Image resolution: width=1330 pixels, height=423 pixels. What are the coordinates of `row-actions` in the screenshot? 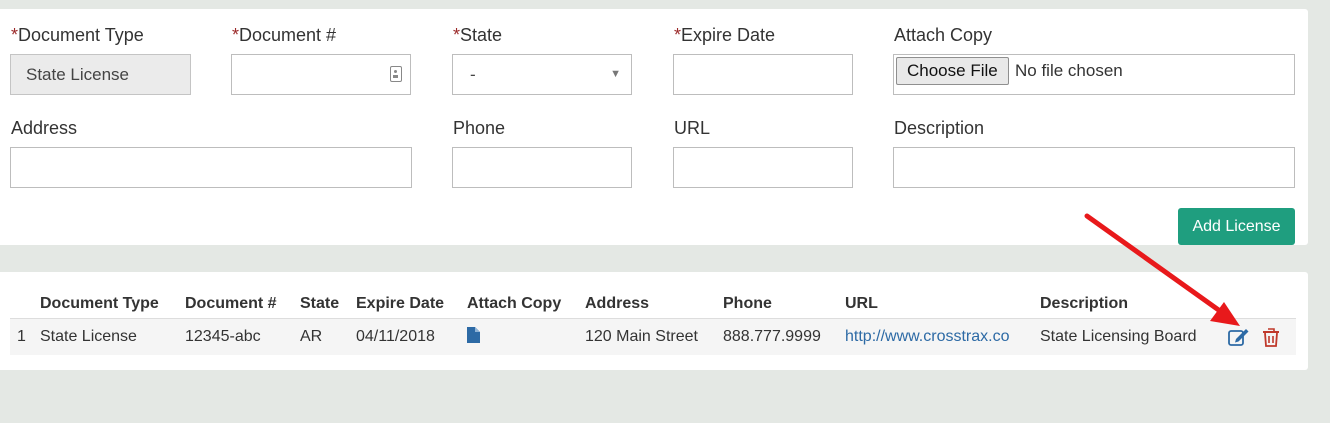 It's located at (1246, 337).